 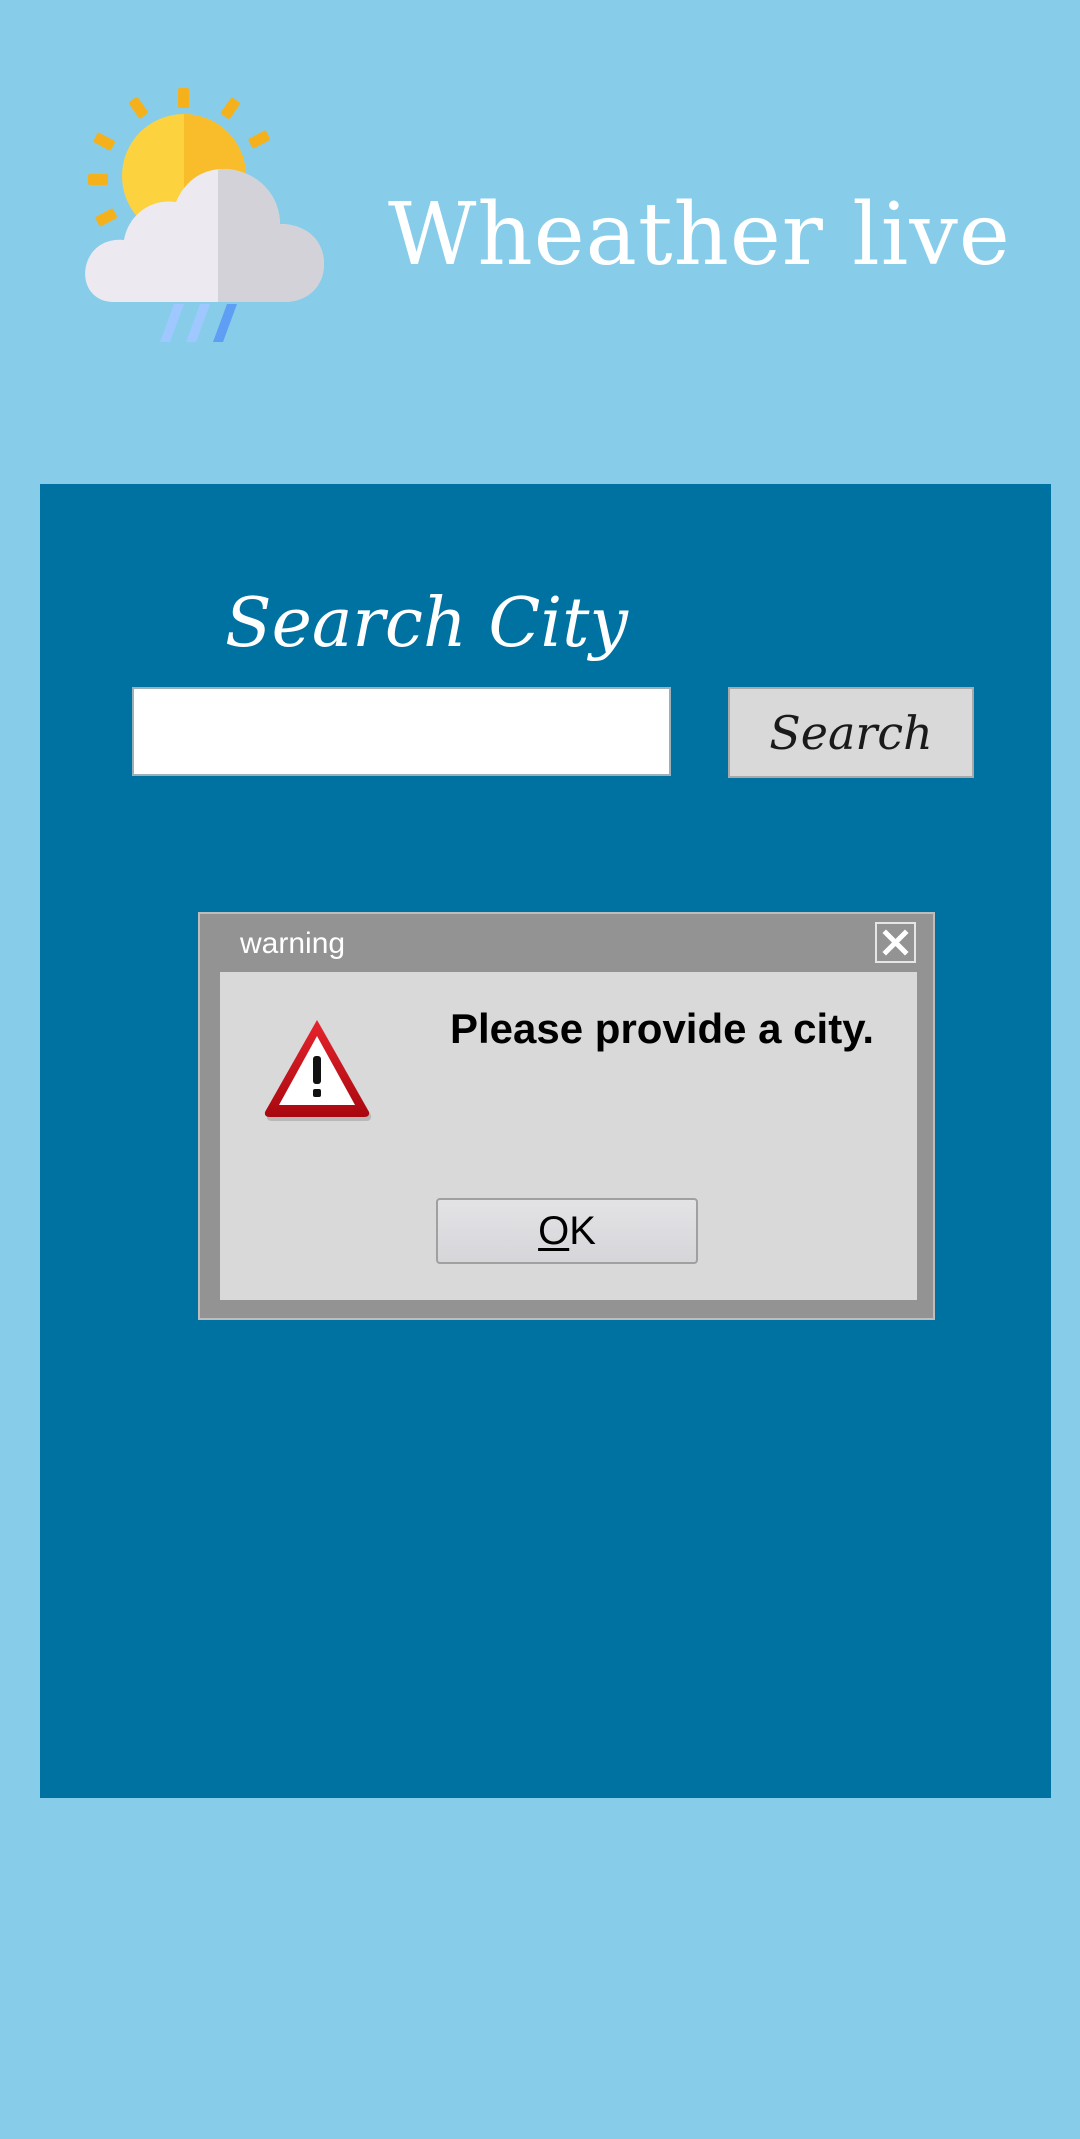 I want to click on ok-button: OK, so click(x=567, y=1231).